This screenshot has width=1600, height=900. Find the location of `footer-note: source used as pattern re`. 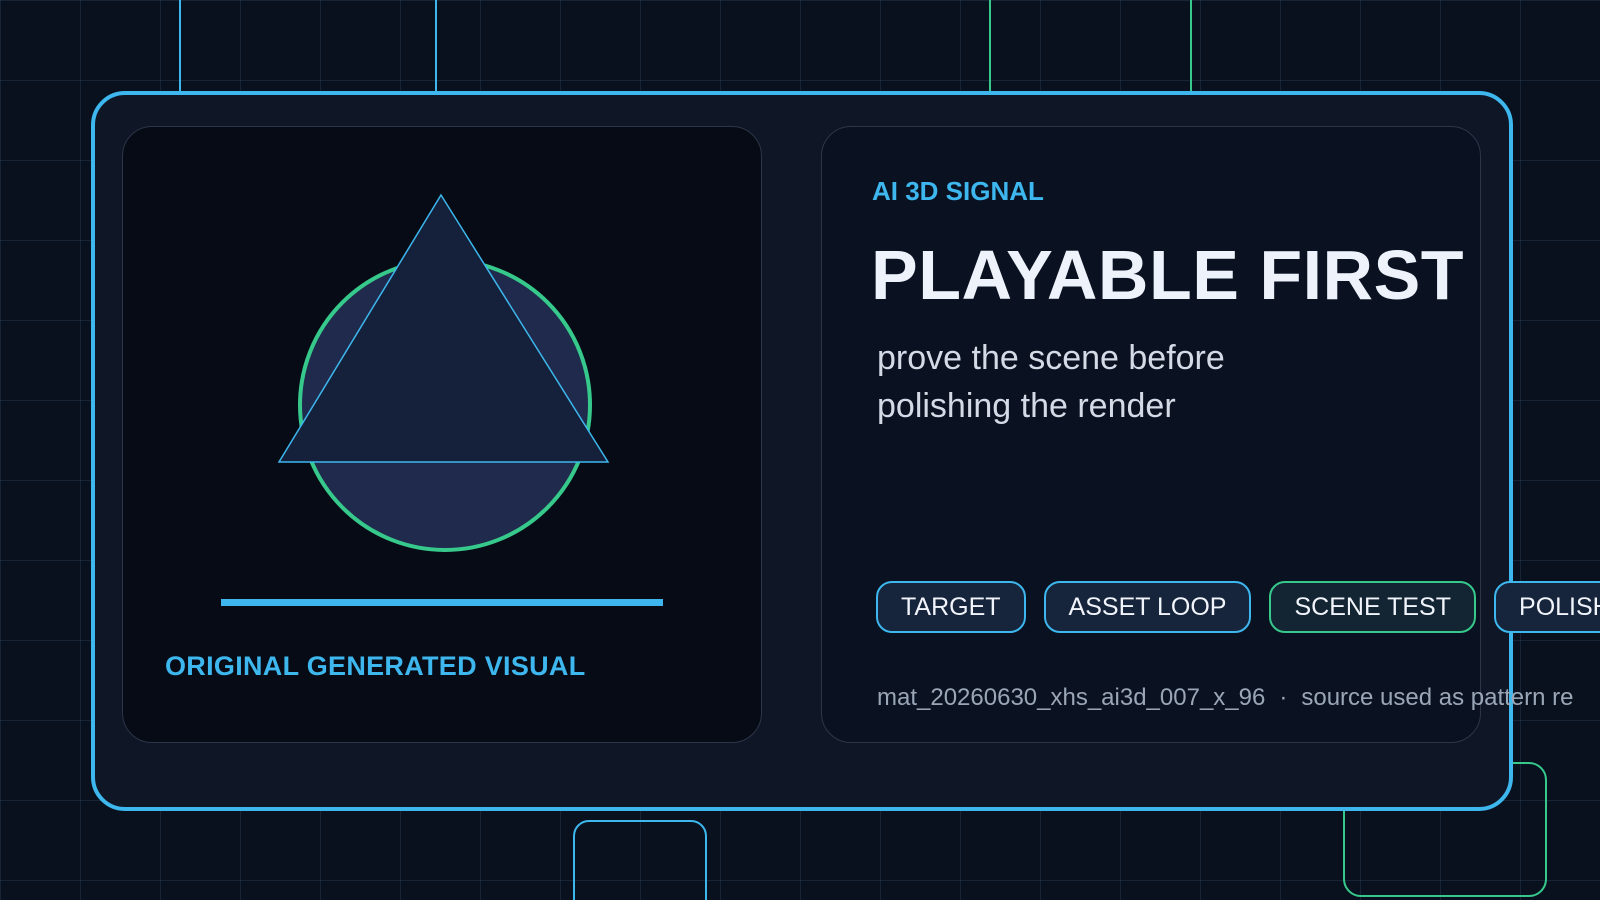

footer-note: source used as pattern re is located at coordinates (1437, 697).